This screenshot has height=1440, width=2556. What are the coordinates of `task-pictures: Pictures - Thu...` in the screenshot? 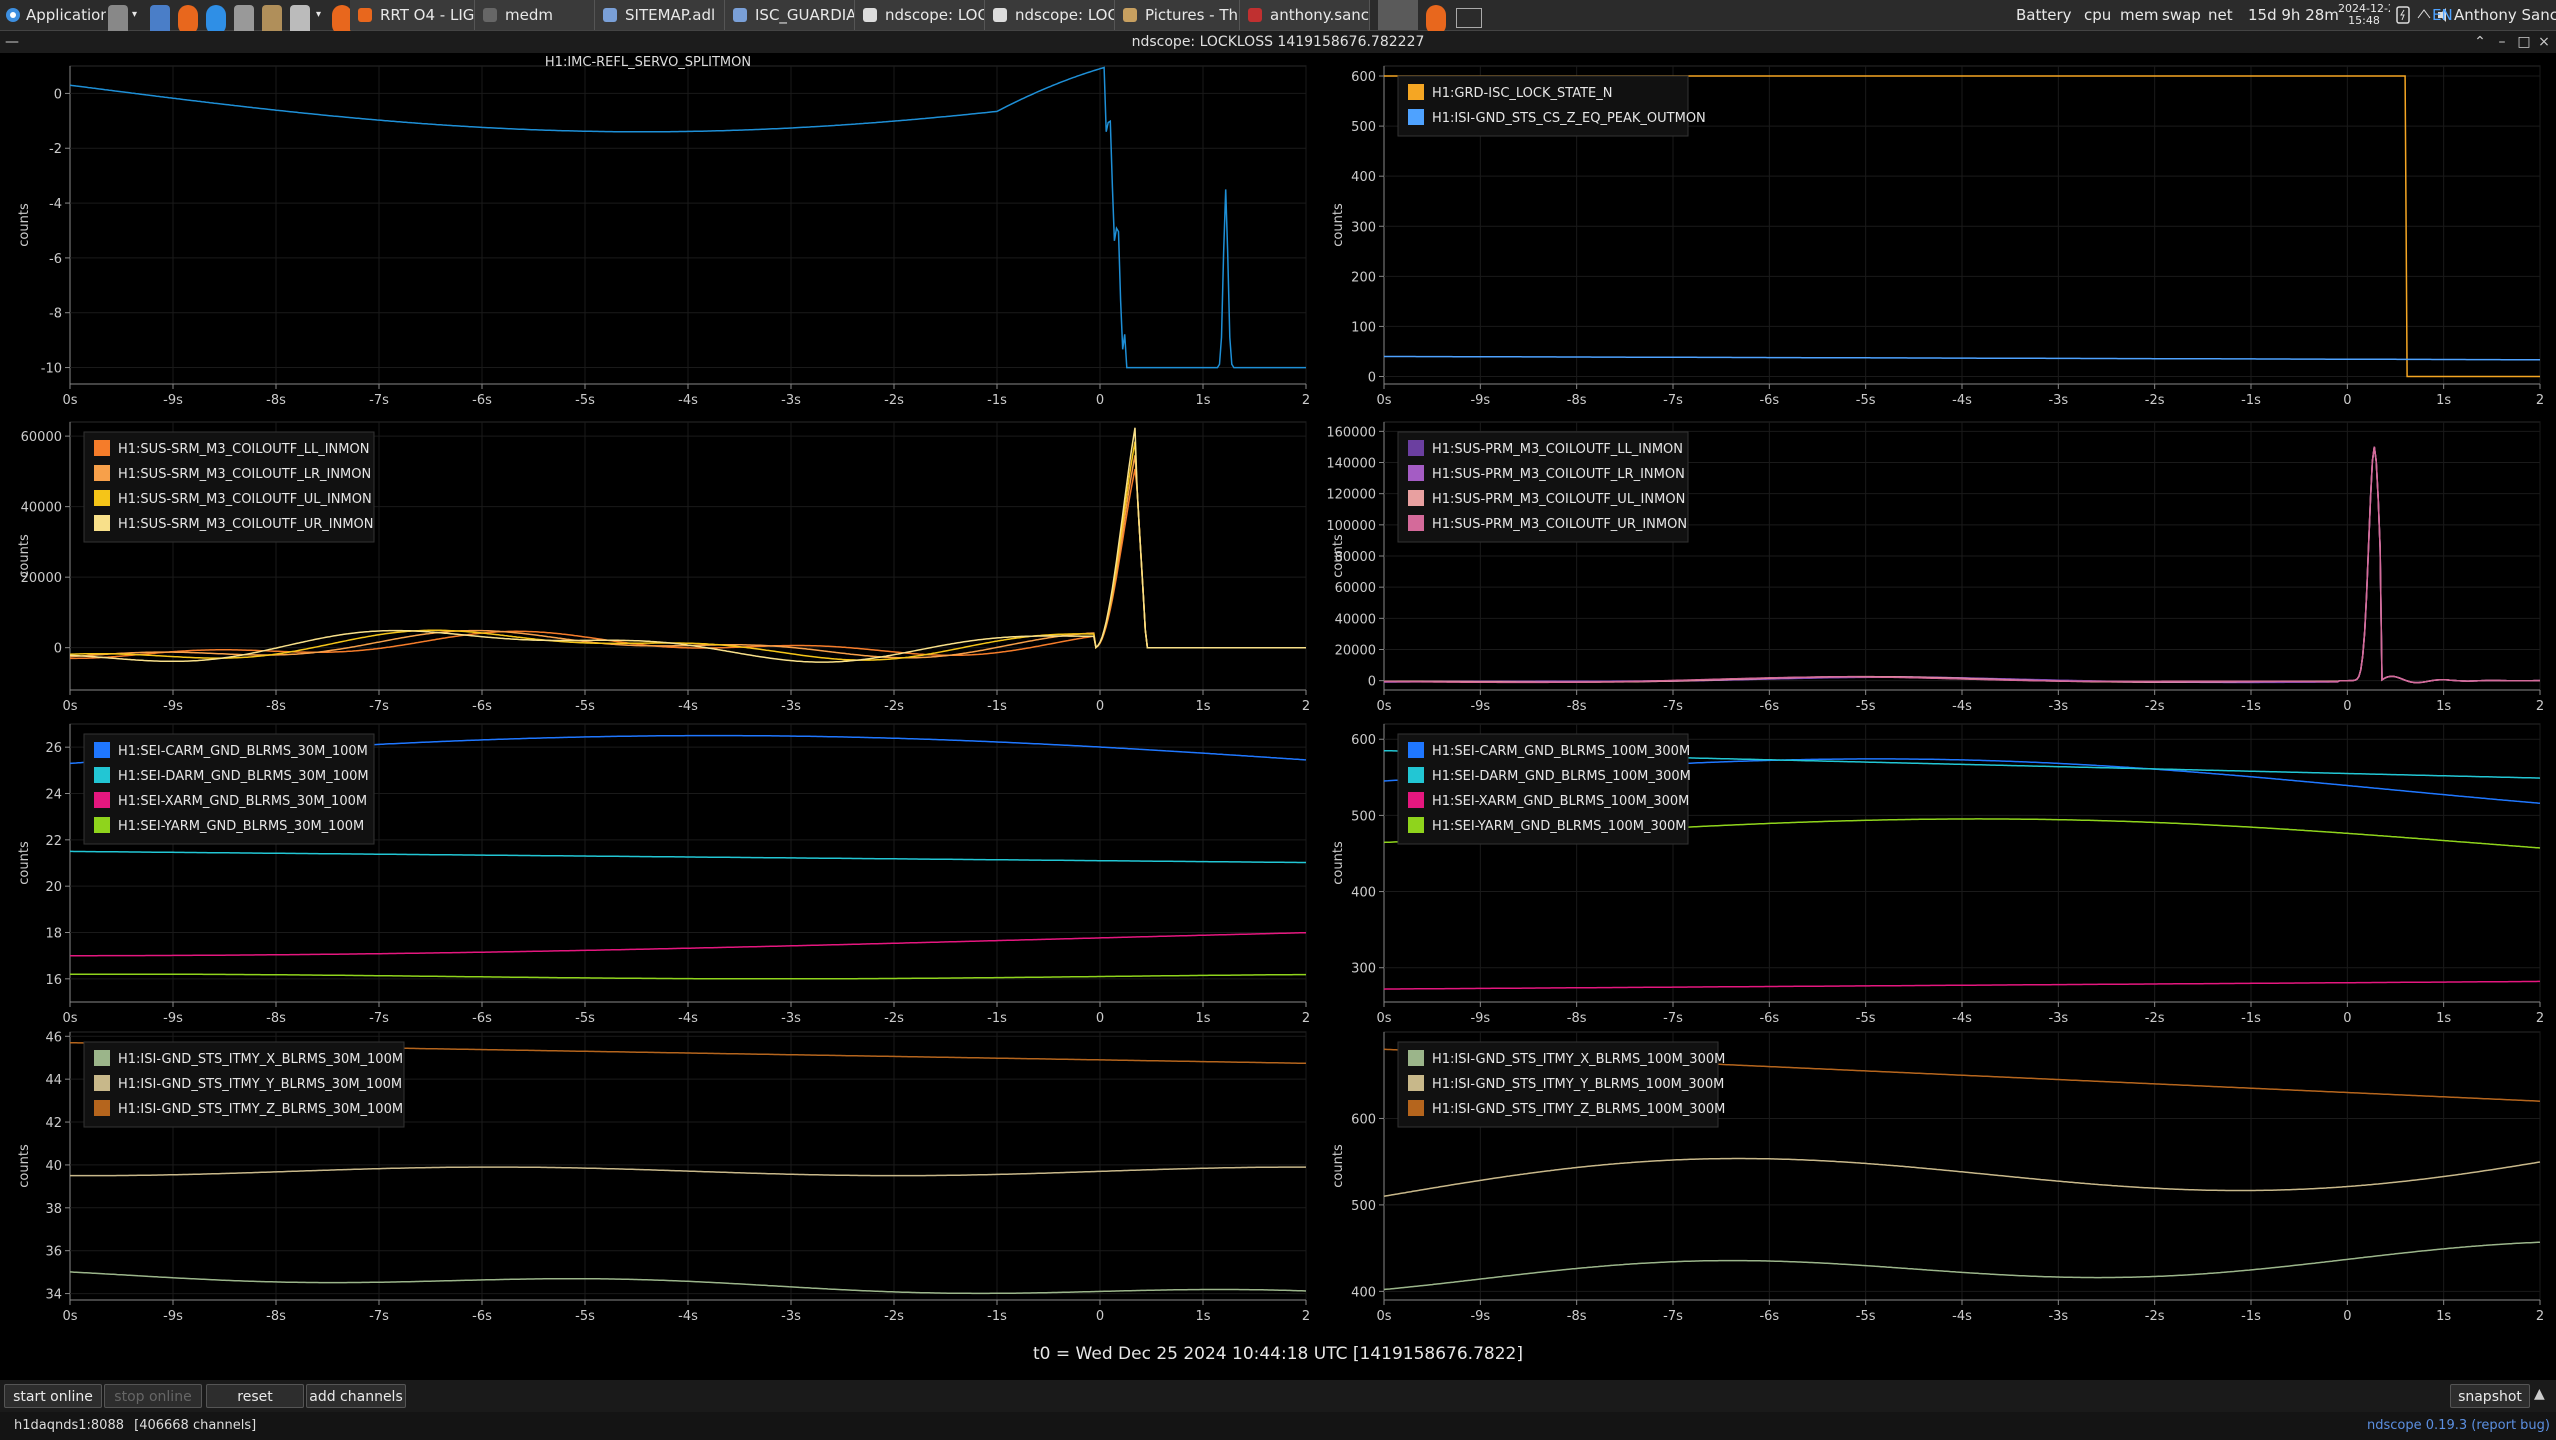 It's located at (1177, 15).